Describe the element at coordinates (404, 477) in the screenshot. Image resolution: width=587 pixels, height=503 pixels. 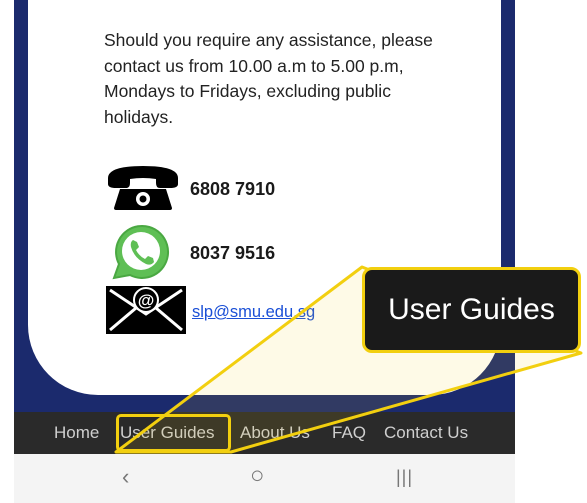
I see `recents-button: |||` at that location.